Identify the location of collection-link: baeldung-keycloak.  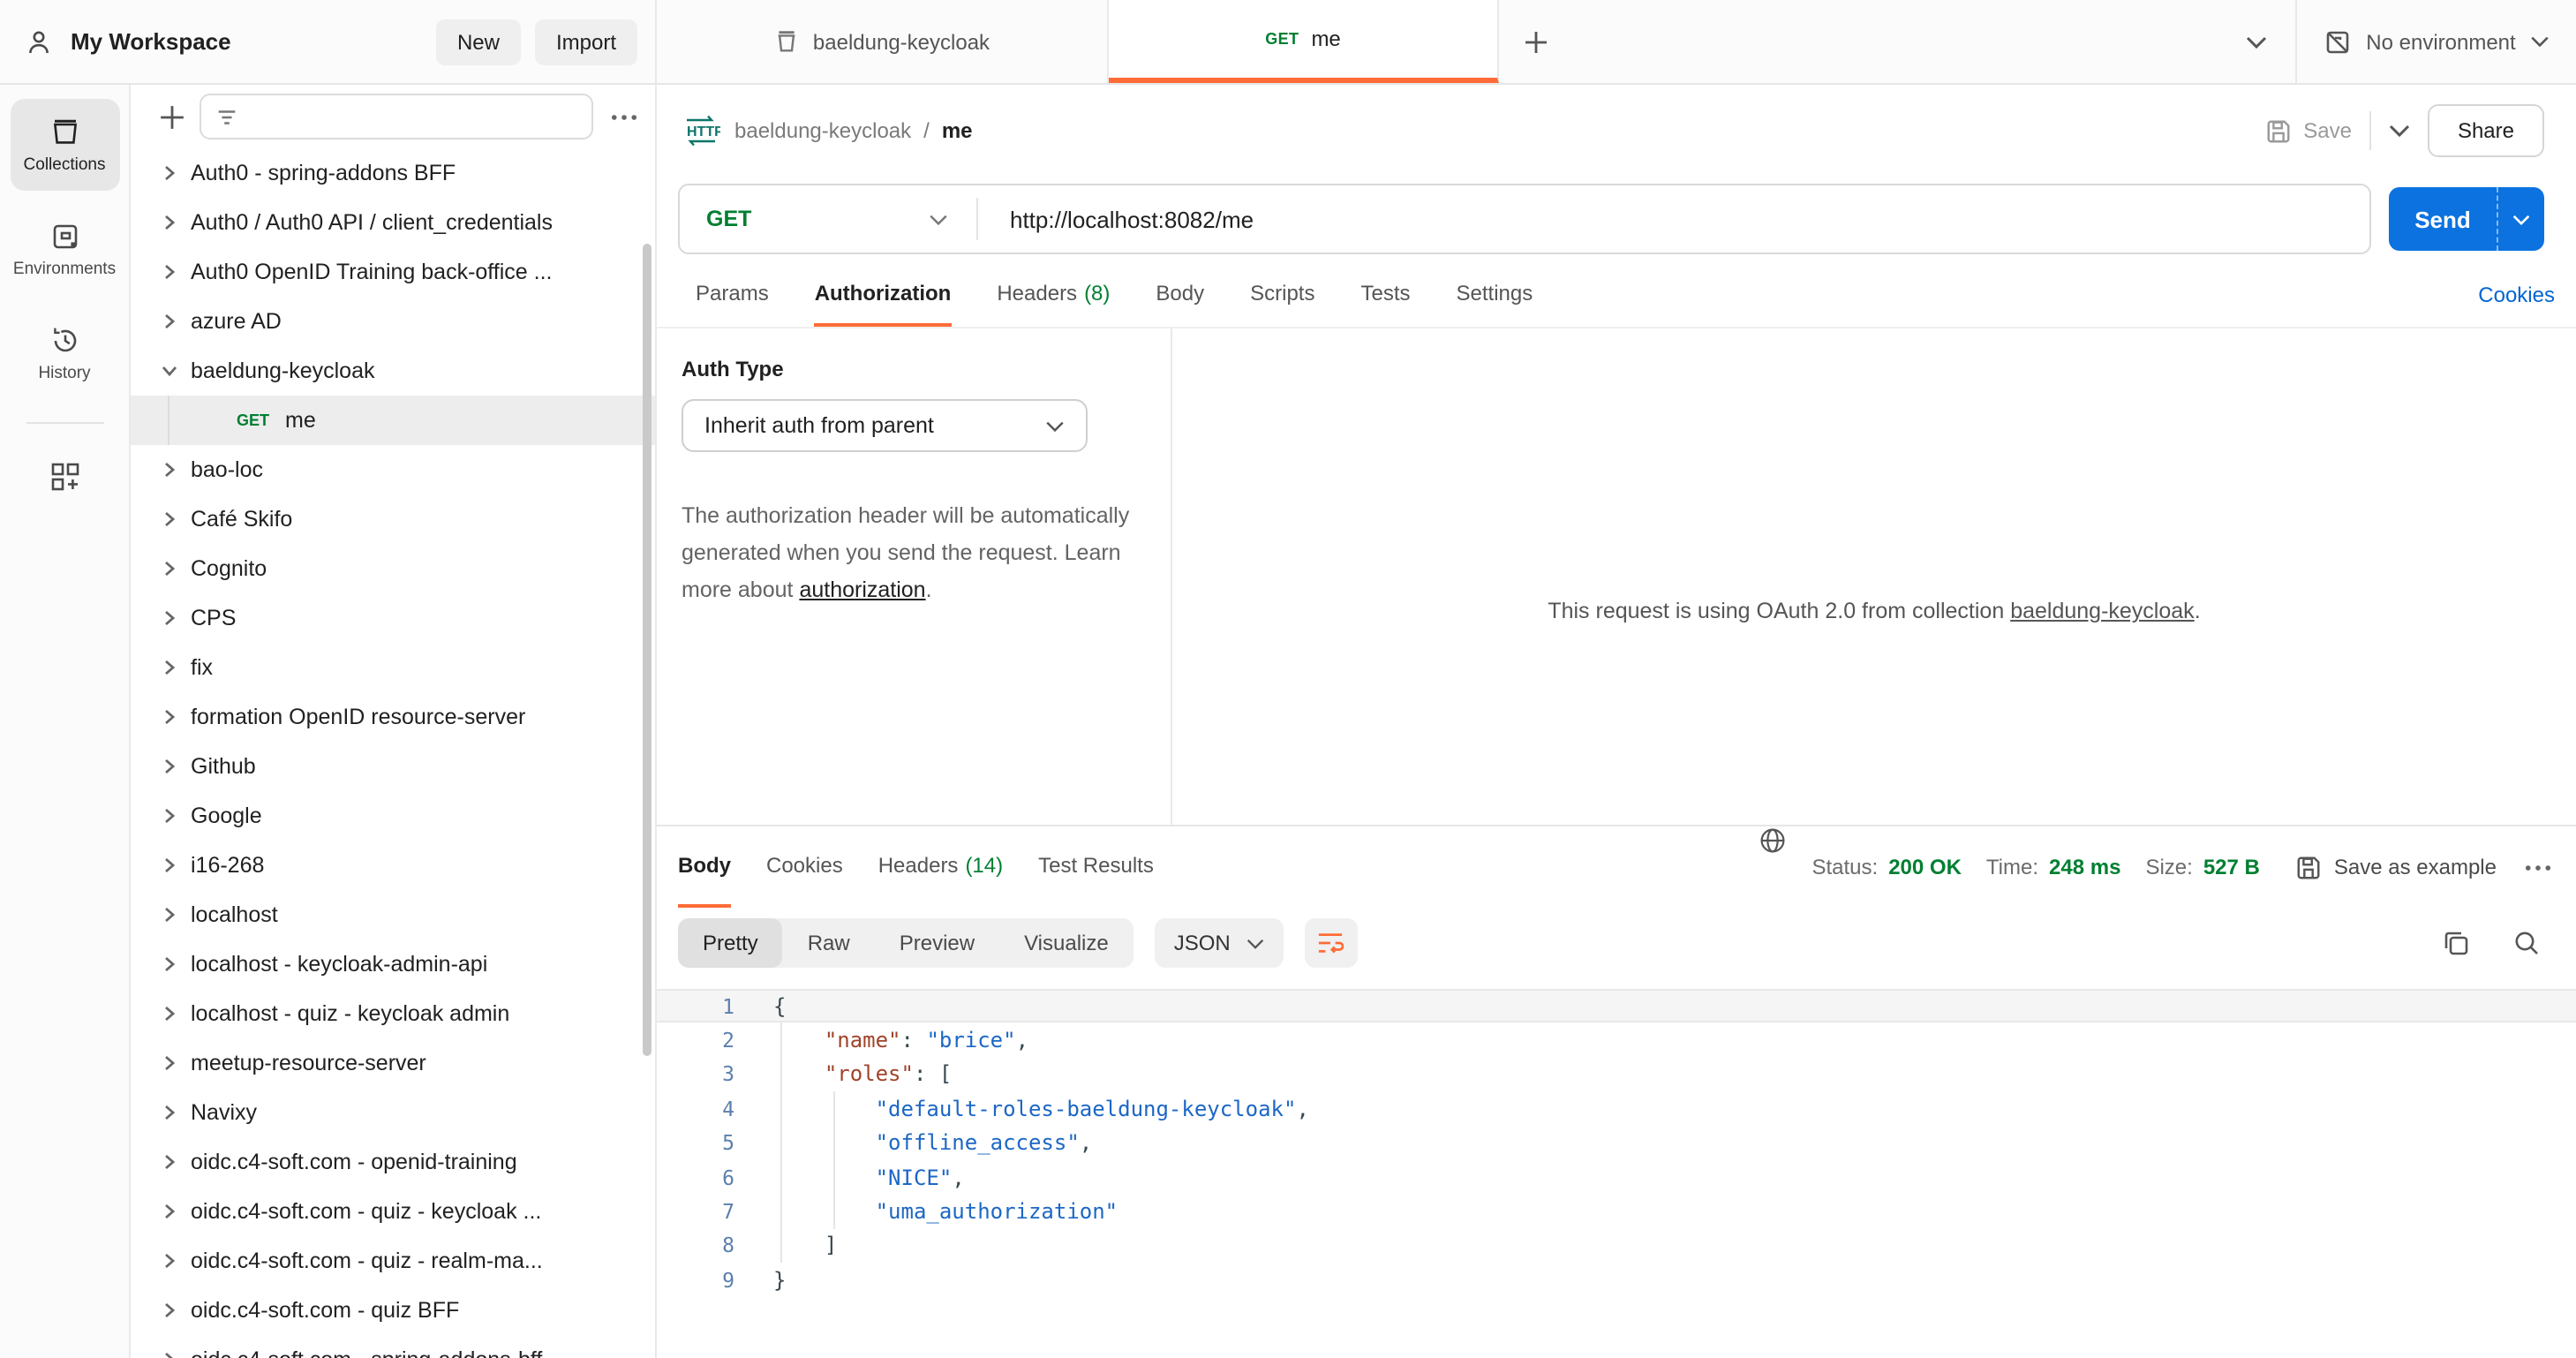
(2102, 611).